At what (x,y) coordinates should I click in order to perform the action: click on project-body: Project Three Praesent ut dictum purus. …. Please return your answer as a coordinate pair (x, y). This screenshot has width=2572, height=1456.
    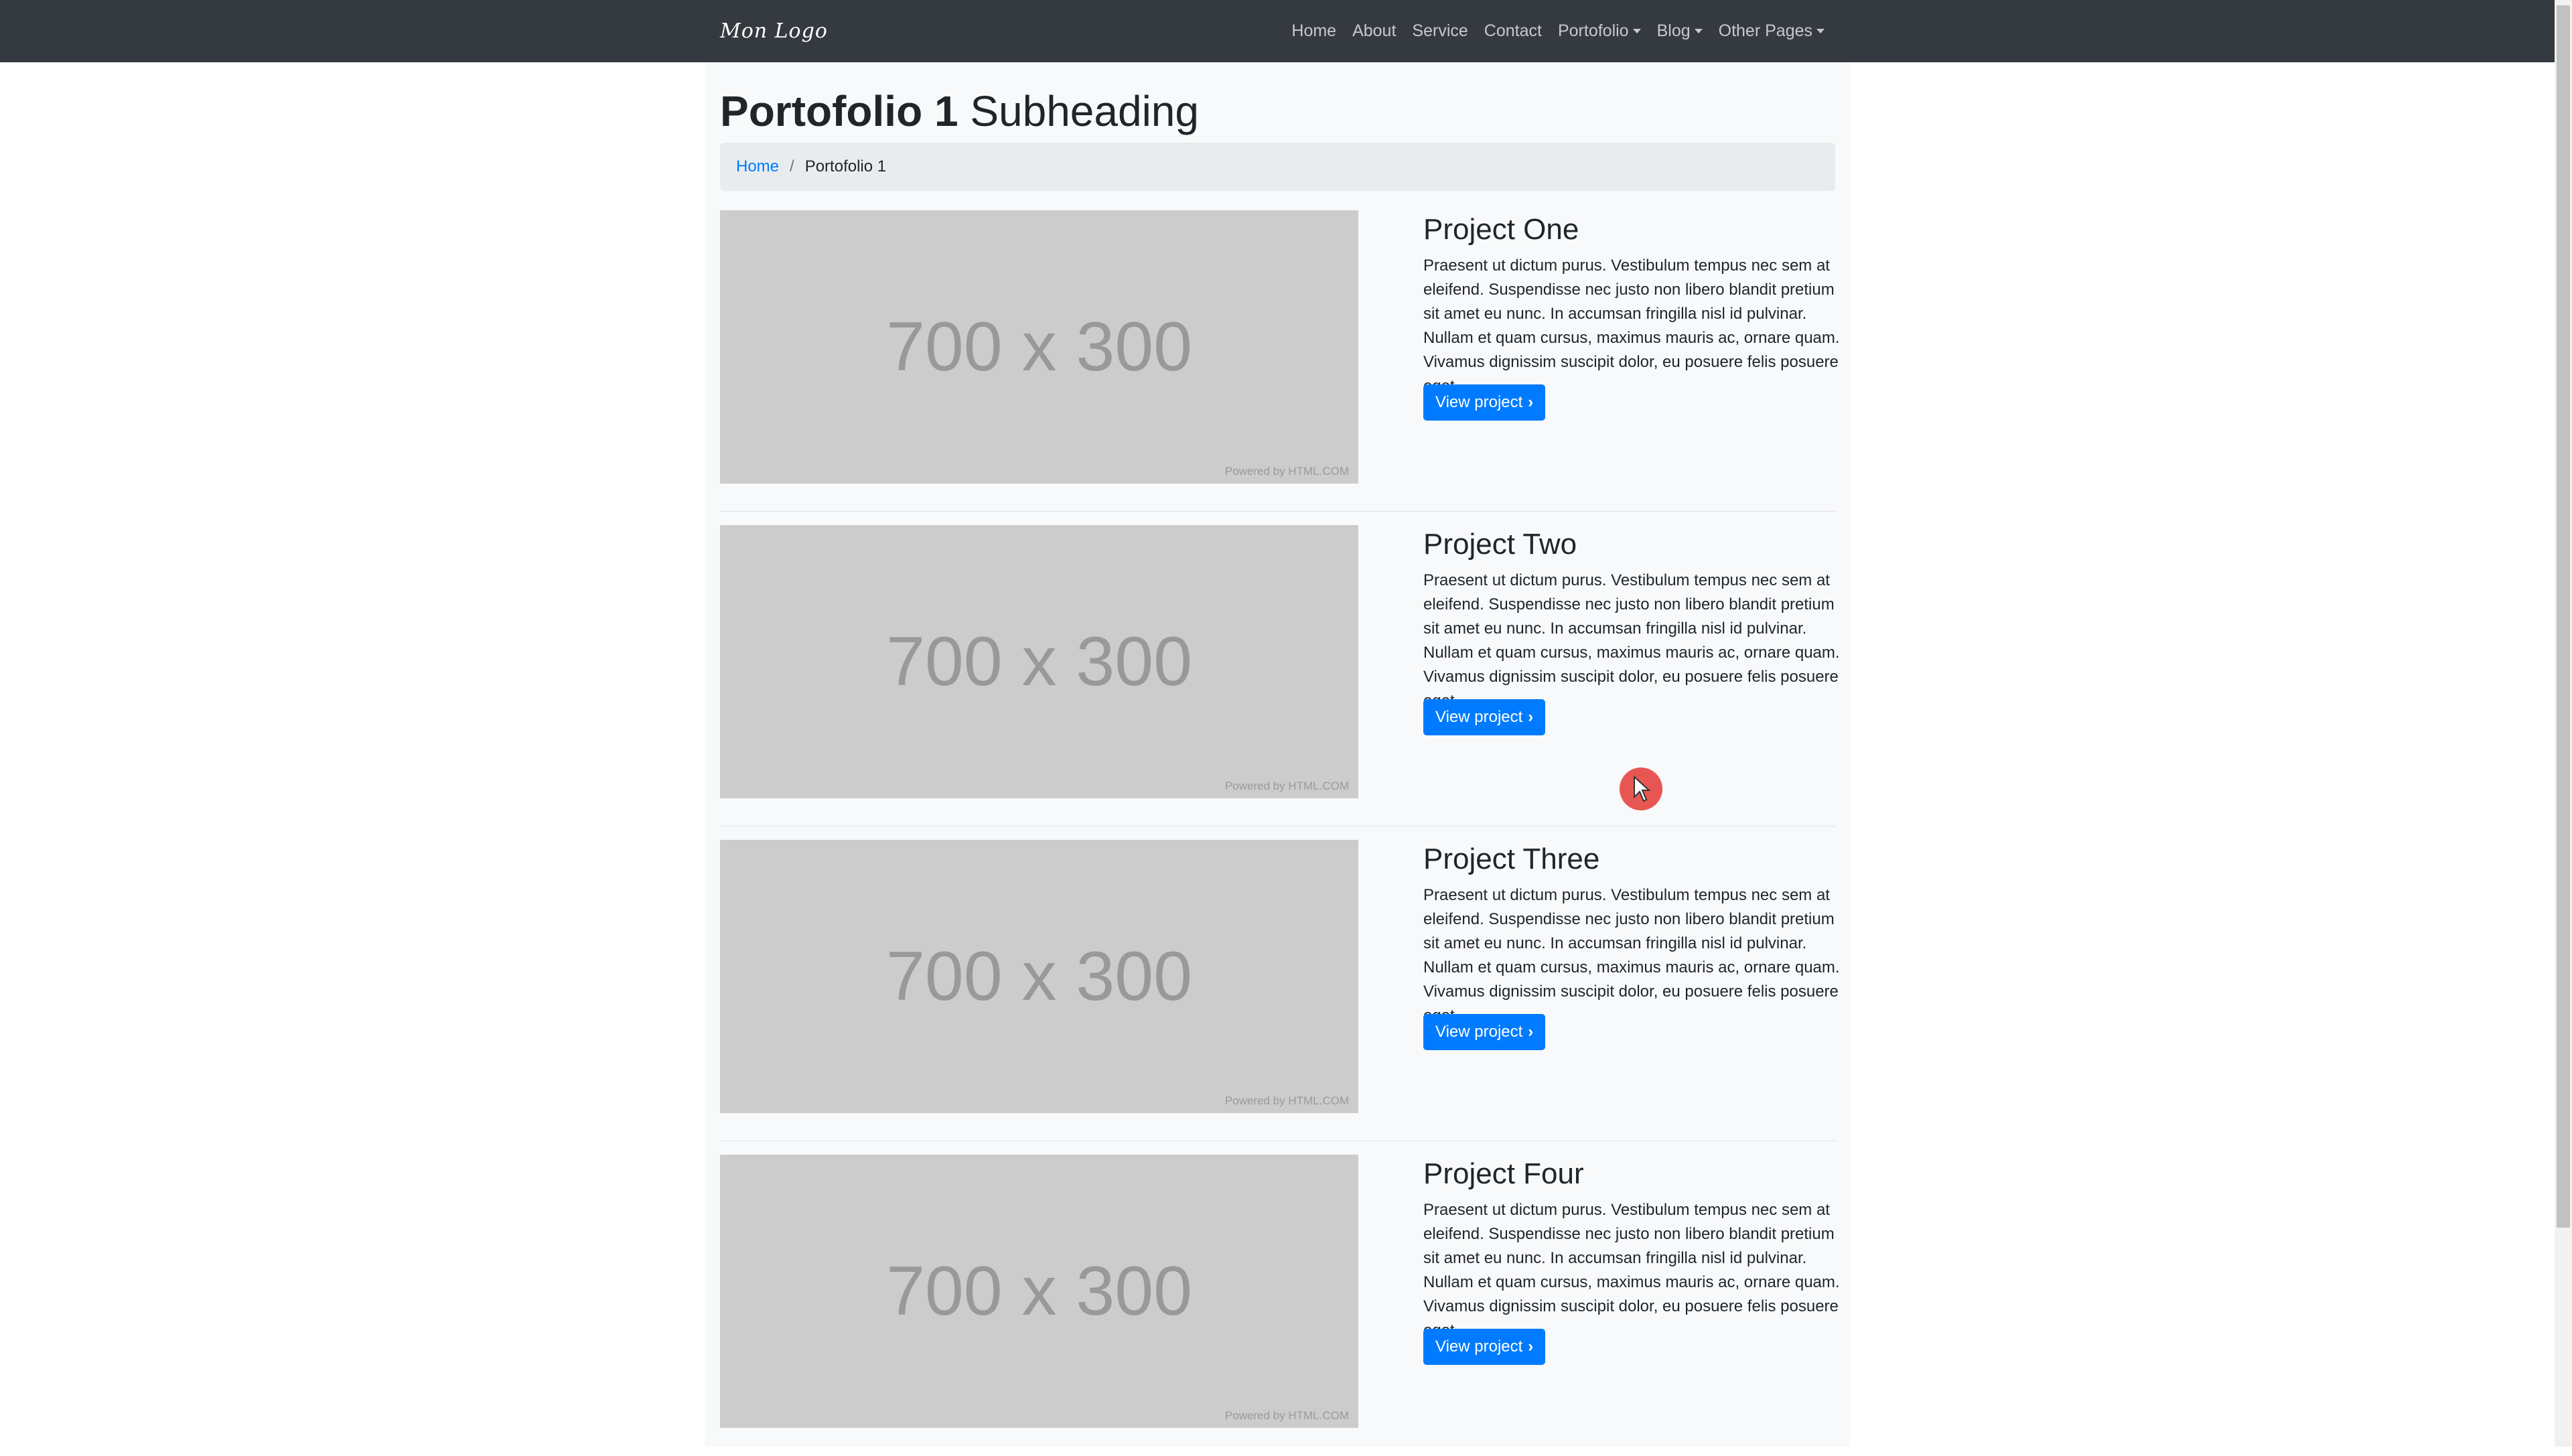
    Looking at the image, I should click on (1637, 945).